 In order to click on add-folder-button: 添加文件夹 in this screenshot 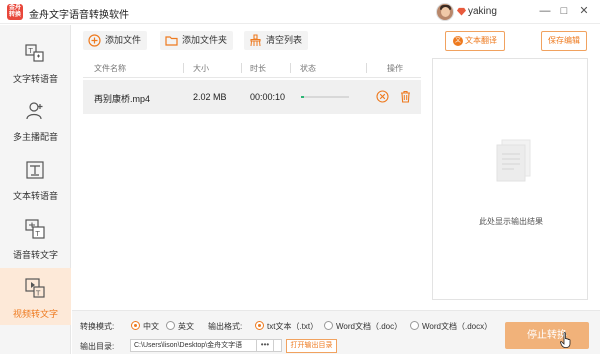, I will do `click(196, 40)`.